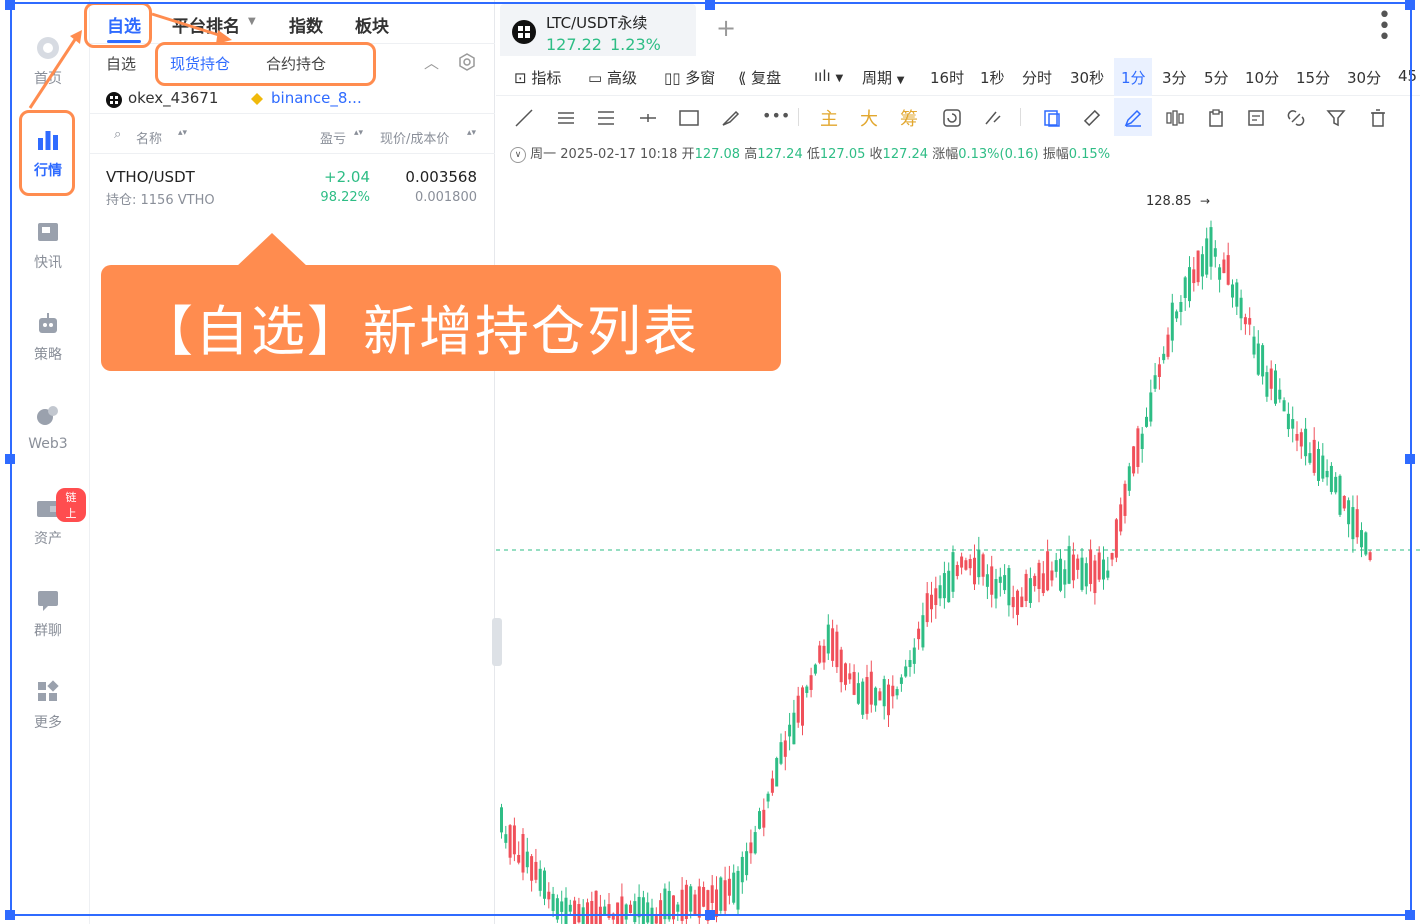 The image size is (1420, 924). What do you see at coordinates (48, 518) in the screenshot?
I see `rail-item-assets: 链上 资产` at bounding box center [48, 518].